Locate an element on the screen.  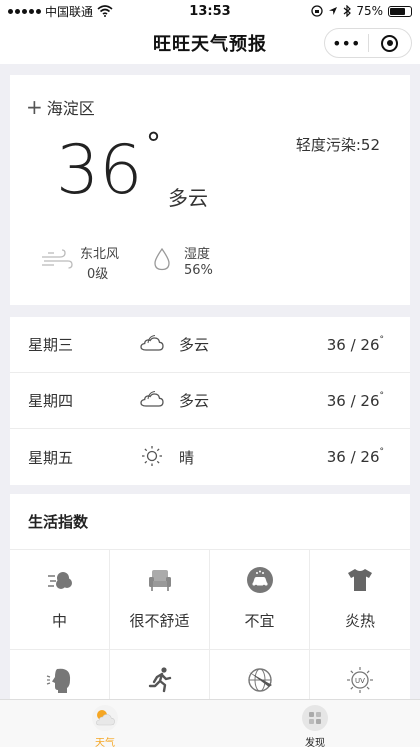
plus-icon: + is located at coordinates (34, 107).